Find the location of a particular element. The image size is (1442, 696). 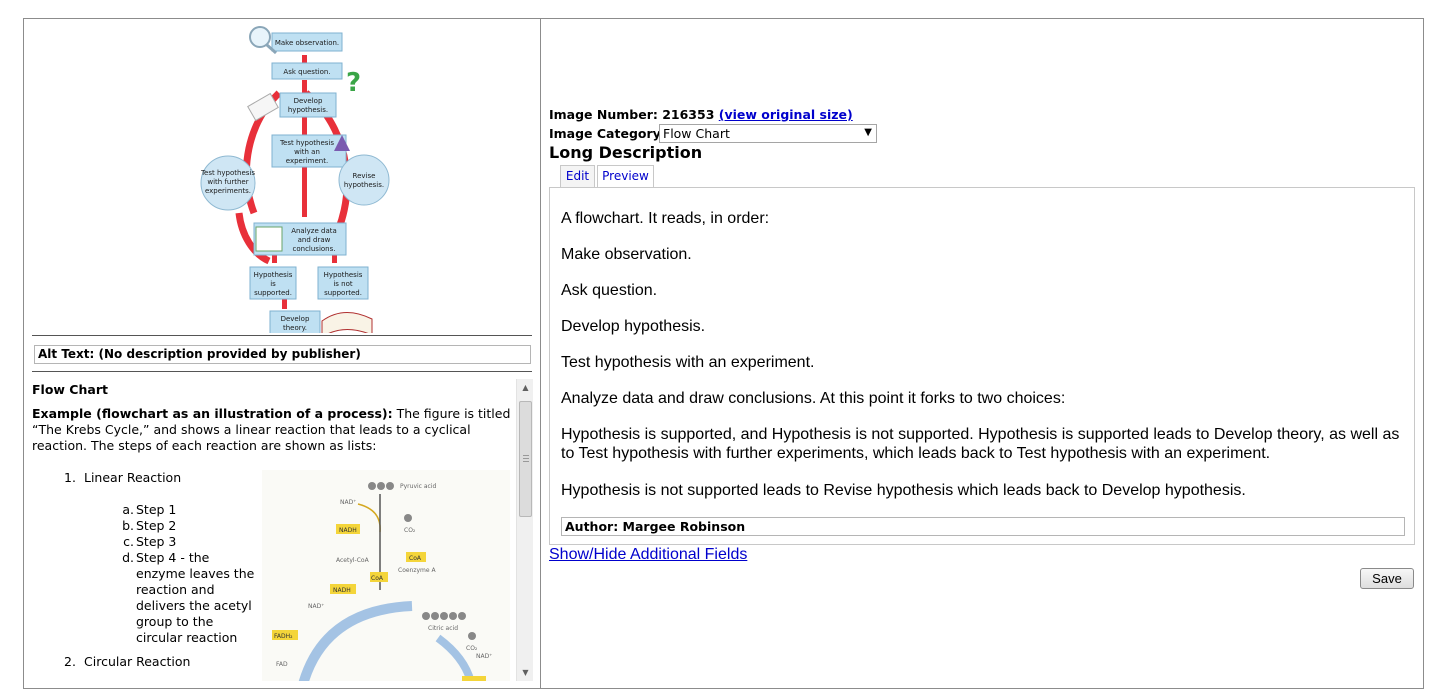

image-category-label: Image Category: is located at coordinates (607, 133).